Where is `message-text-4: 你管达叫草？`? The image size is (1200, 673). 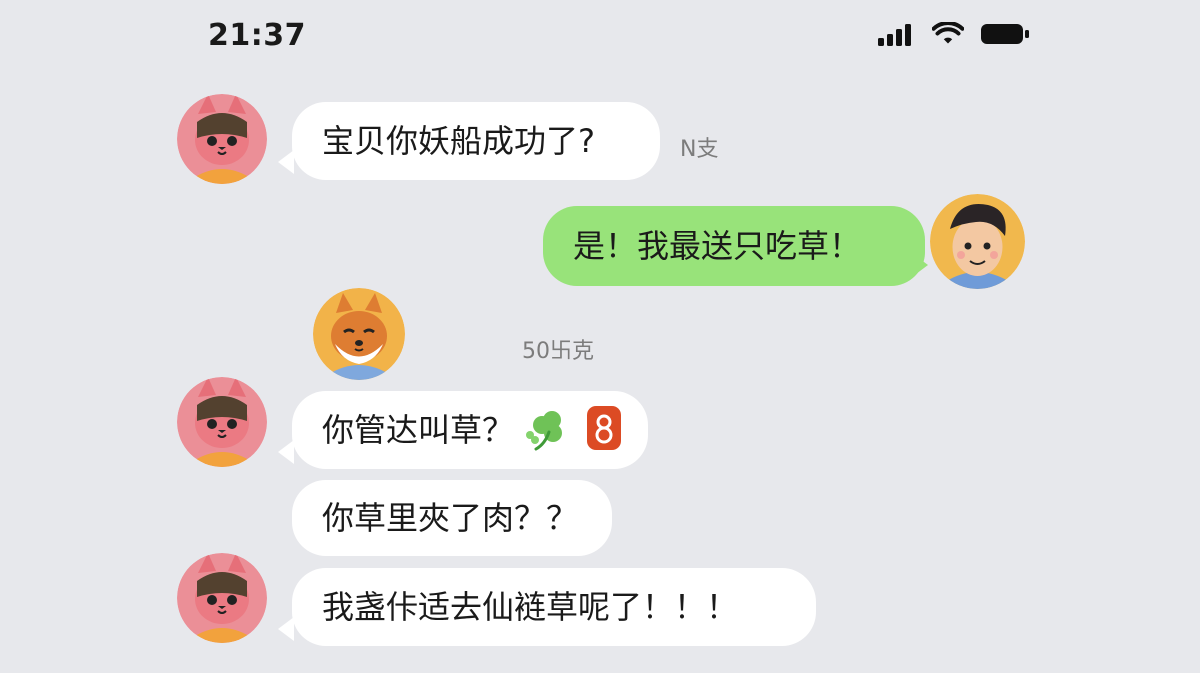
message-text-4: 你管达叫草？ is located at coordinates (418, 430).